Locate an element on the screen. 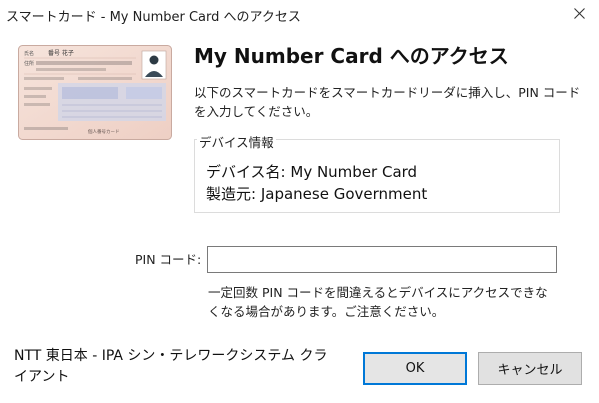 This screenshot has height=403, width=599. my-number-card-image: 氏名 番号 花子 住所 個人番号カード is located at coordinates (95, 92).